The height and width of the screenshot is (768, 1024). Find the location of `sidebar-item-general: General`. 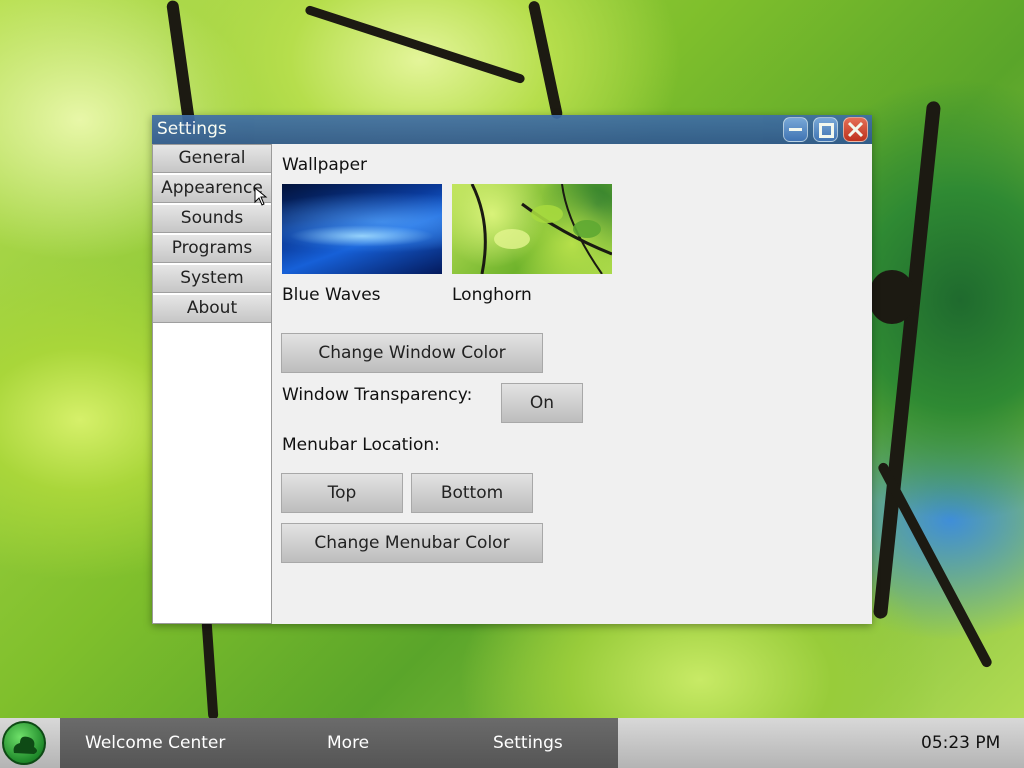

sidebar-item-general: General is located at coordinates (212, 159).